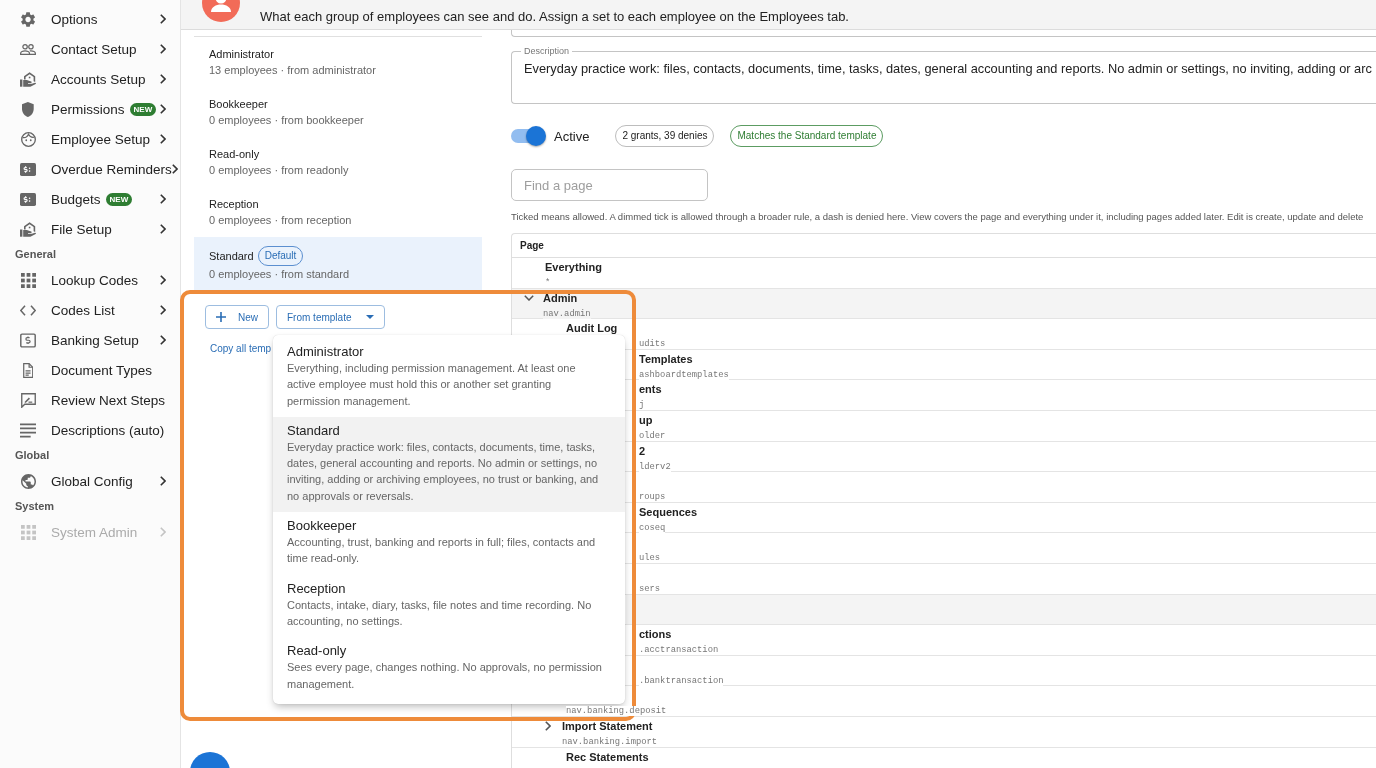  What do you see at coordinates (90, 49) in the screenshot?
I see `sidebar-item: Contact Setup` at bounding box center [90, 49].